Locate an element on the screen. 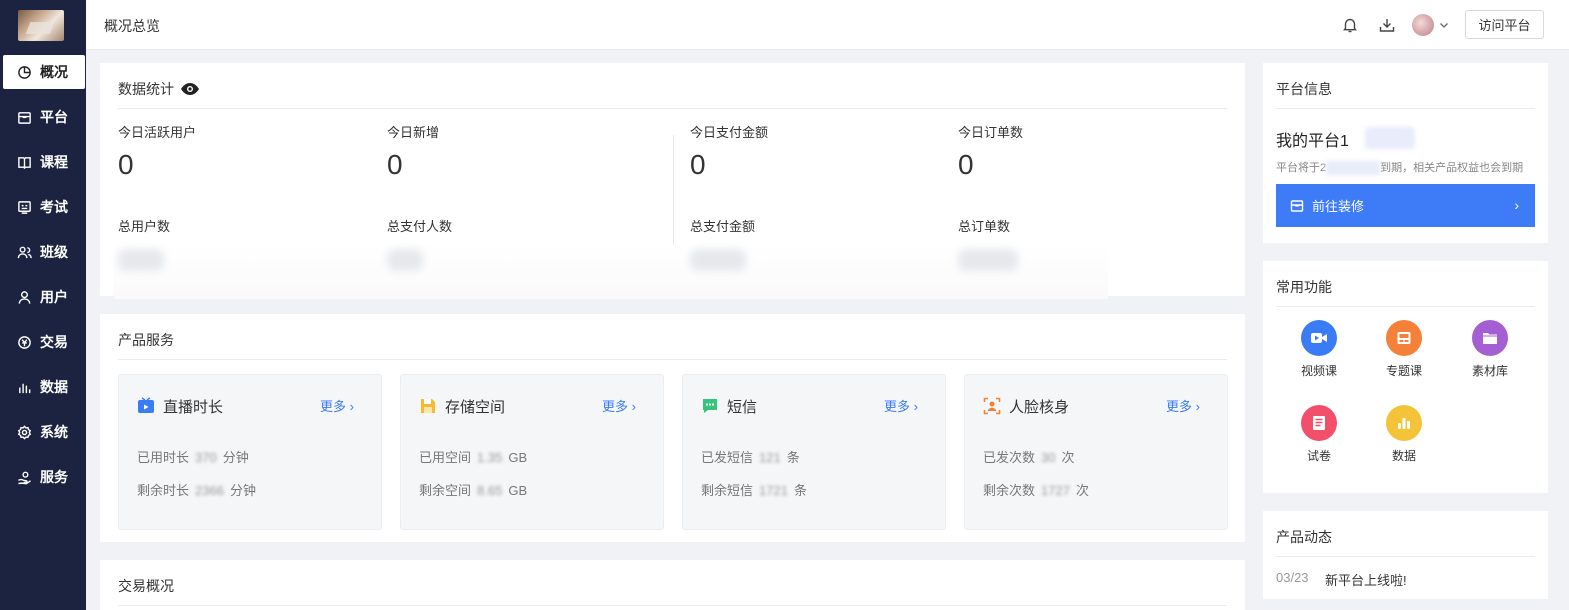 The height and width of the screenshot is (610, 1569). sidebar-item-label: 课程 is located at coordinates (54, 162).